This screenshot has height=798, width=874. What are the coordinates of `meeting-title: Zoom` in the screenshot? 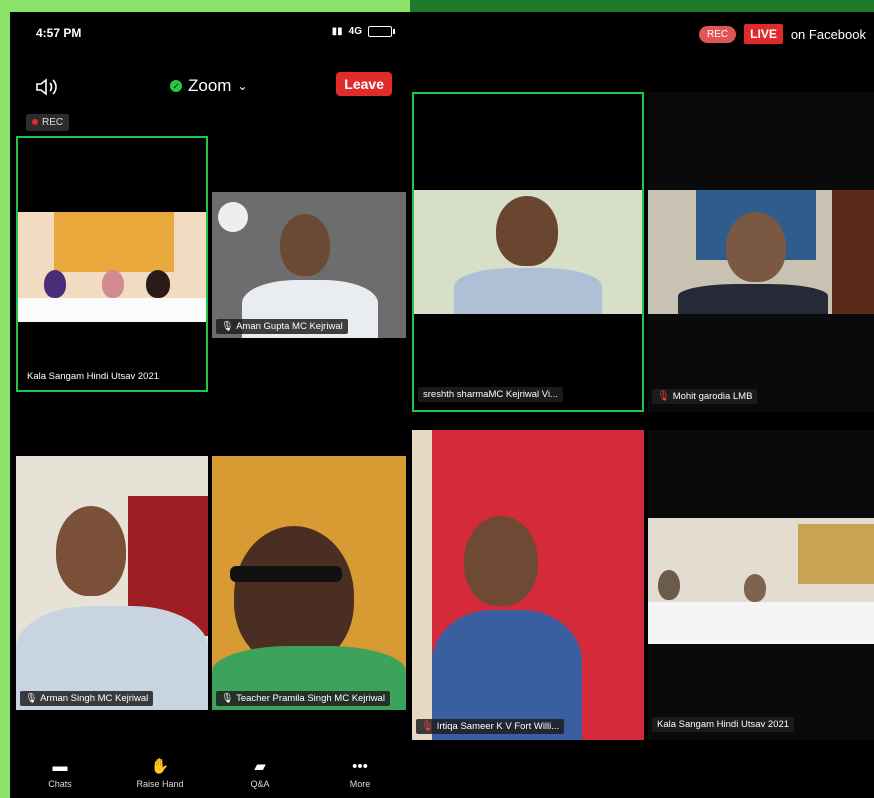 It's located at (210, 85).